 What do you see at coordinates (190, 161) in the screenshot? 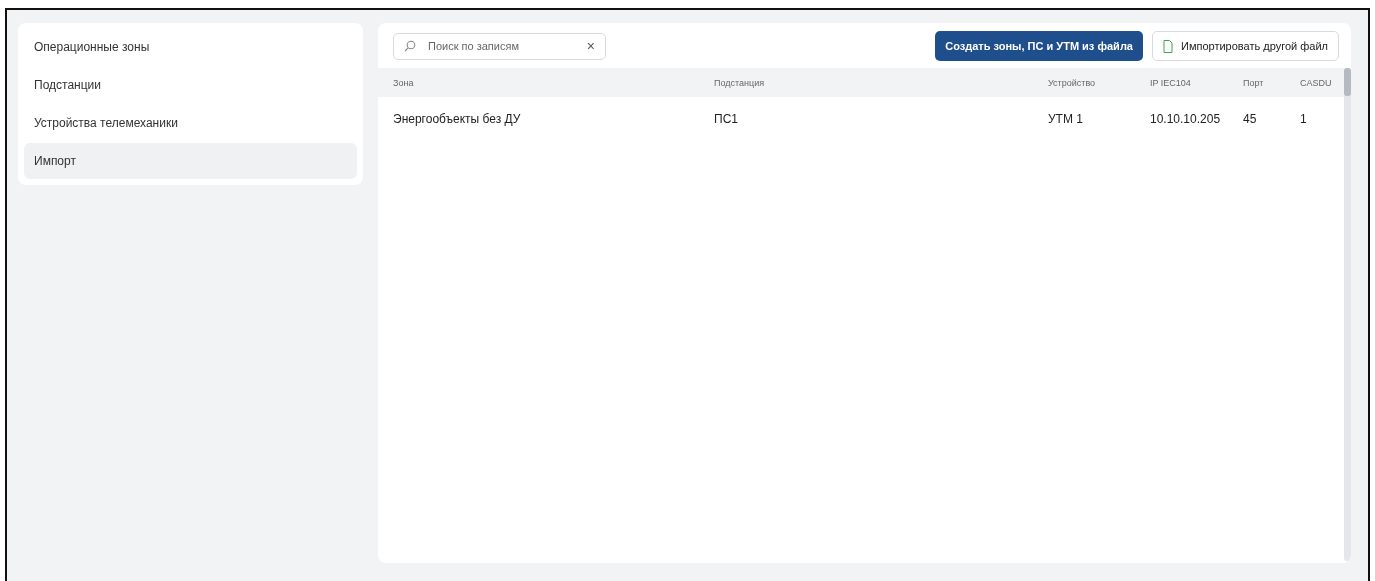
I see `sidebar-item: Импорт` at bounding box center [190, 161].